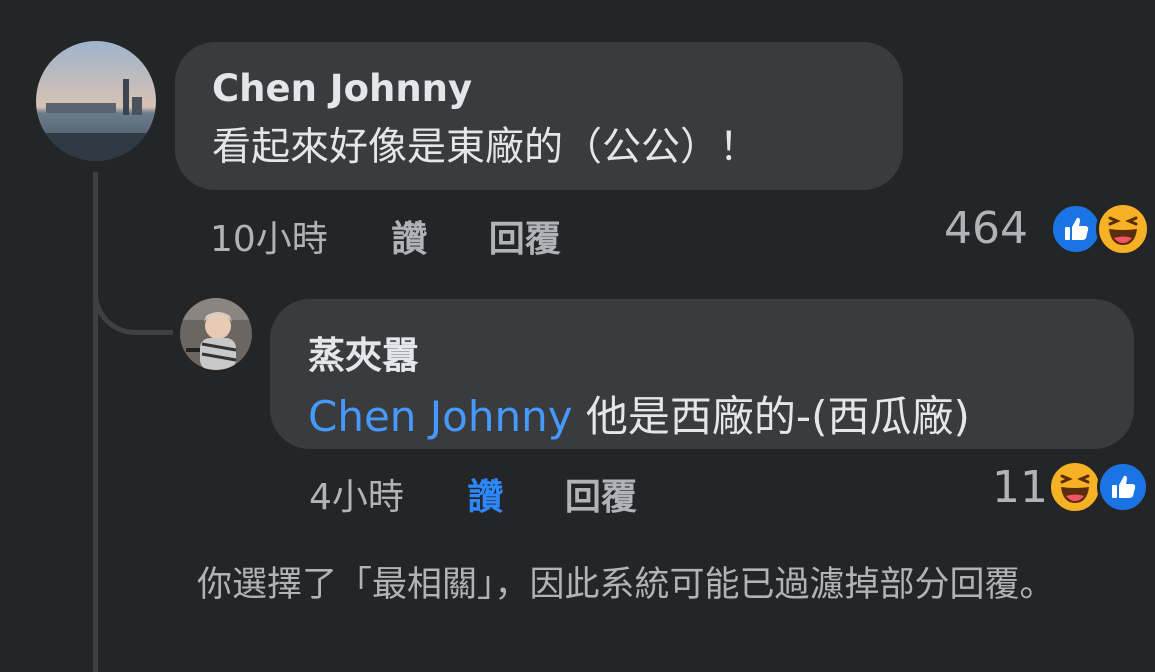 The image size is (1155, 672). What do you see at coordinates (133, 295) in the screenshot?
I see `thread-connector` at bounding box center [133, 295].